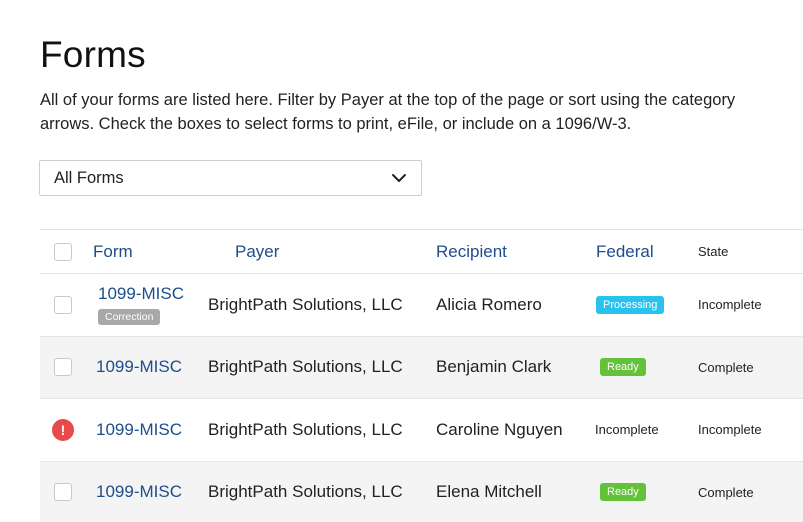 The width and height of the screenshot is (803, 522). I want to click on column-header-form: Form, so click(113, 251).